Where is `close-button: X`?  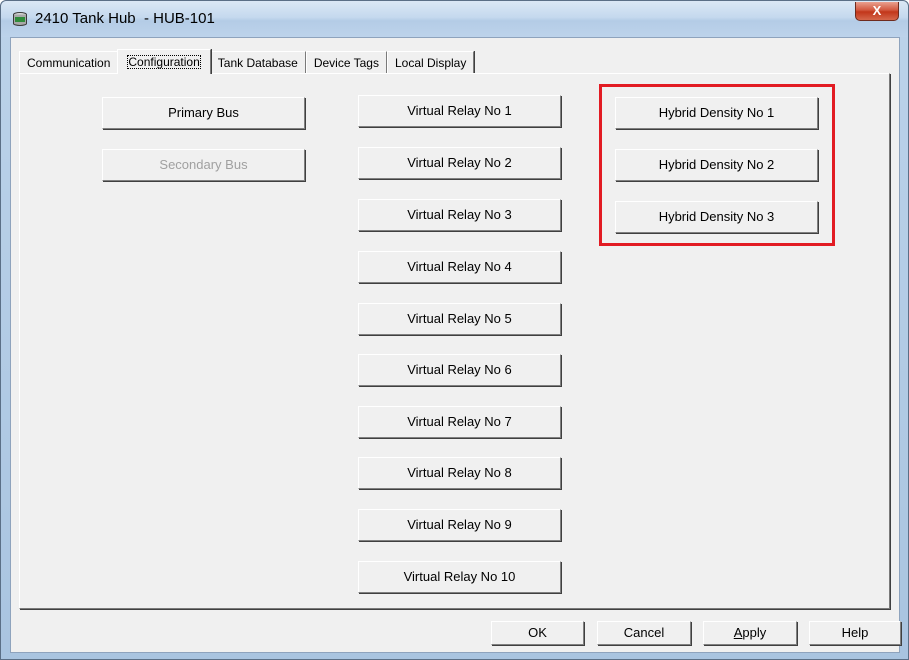
close-button: X is located at coordinates (877, 11).